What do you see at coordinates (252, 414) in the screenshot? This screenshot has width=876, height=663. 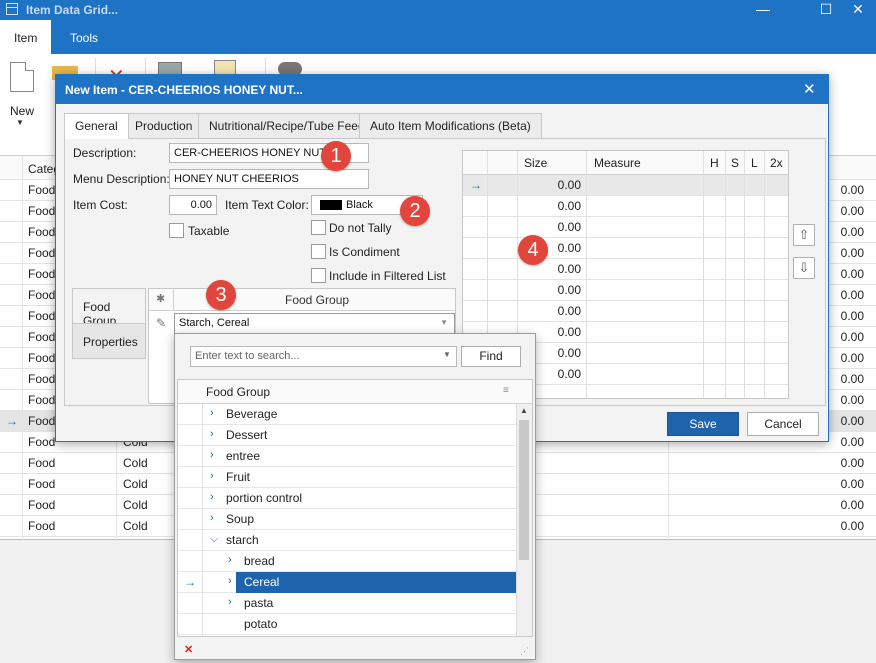 I see `tree-item-label: Beverage` at bounding box center [252, 414].